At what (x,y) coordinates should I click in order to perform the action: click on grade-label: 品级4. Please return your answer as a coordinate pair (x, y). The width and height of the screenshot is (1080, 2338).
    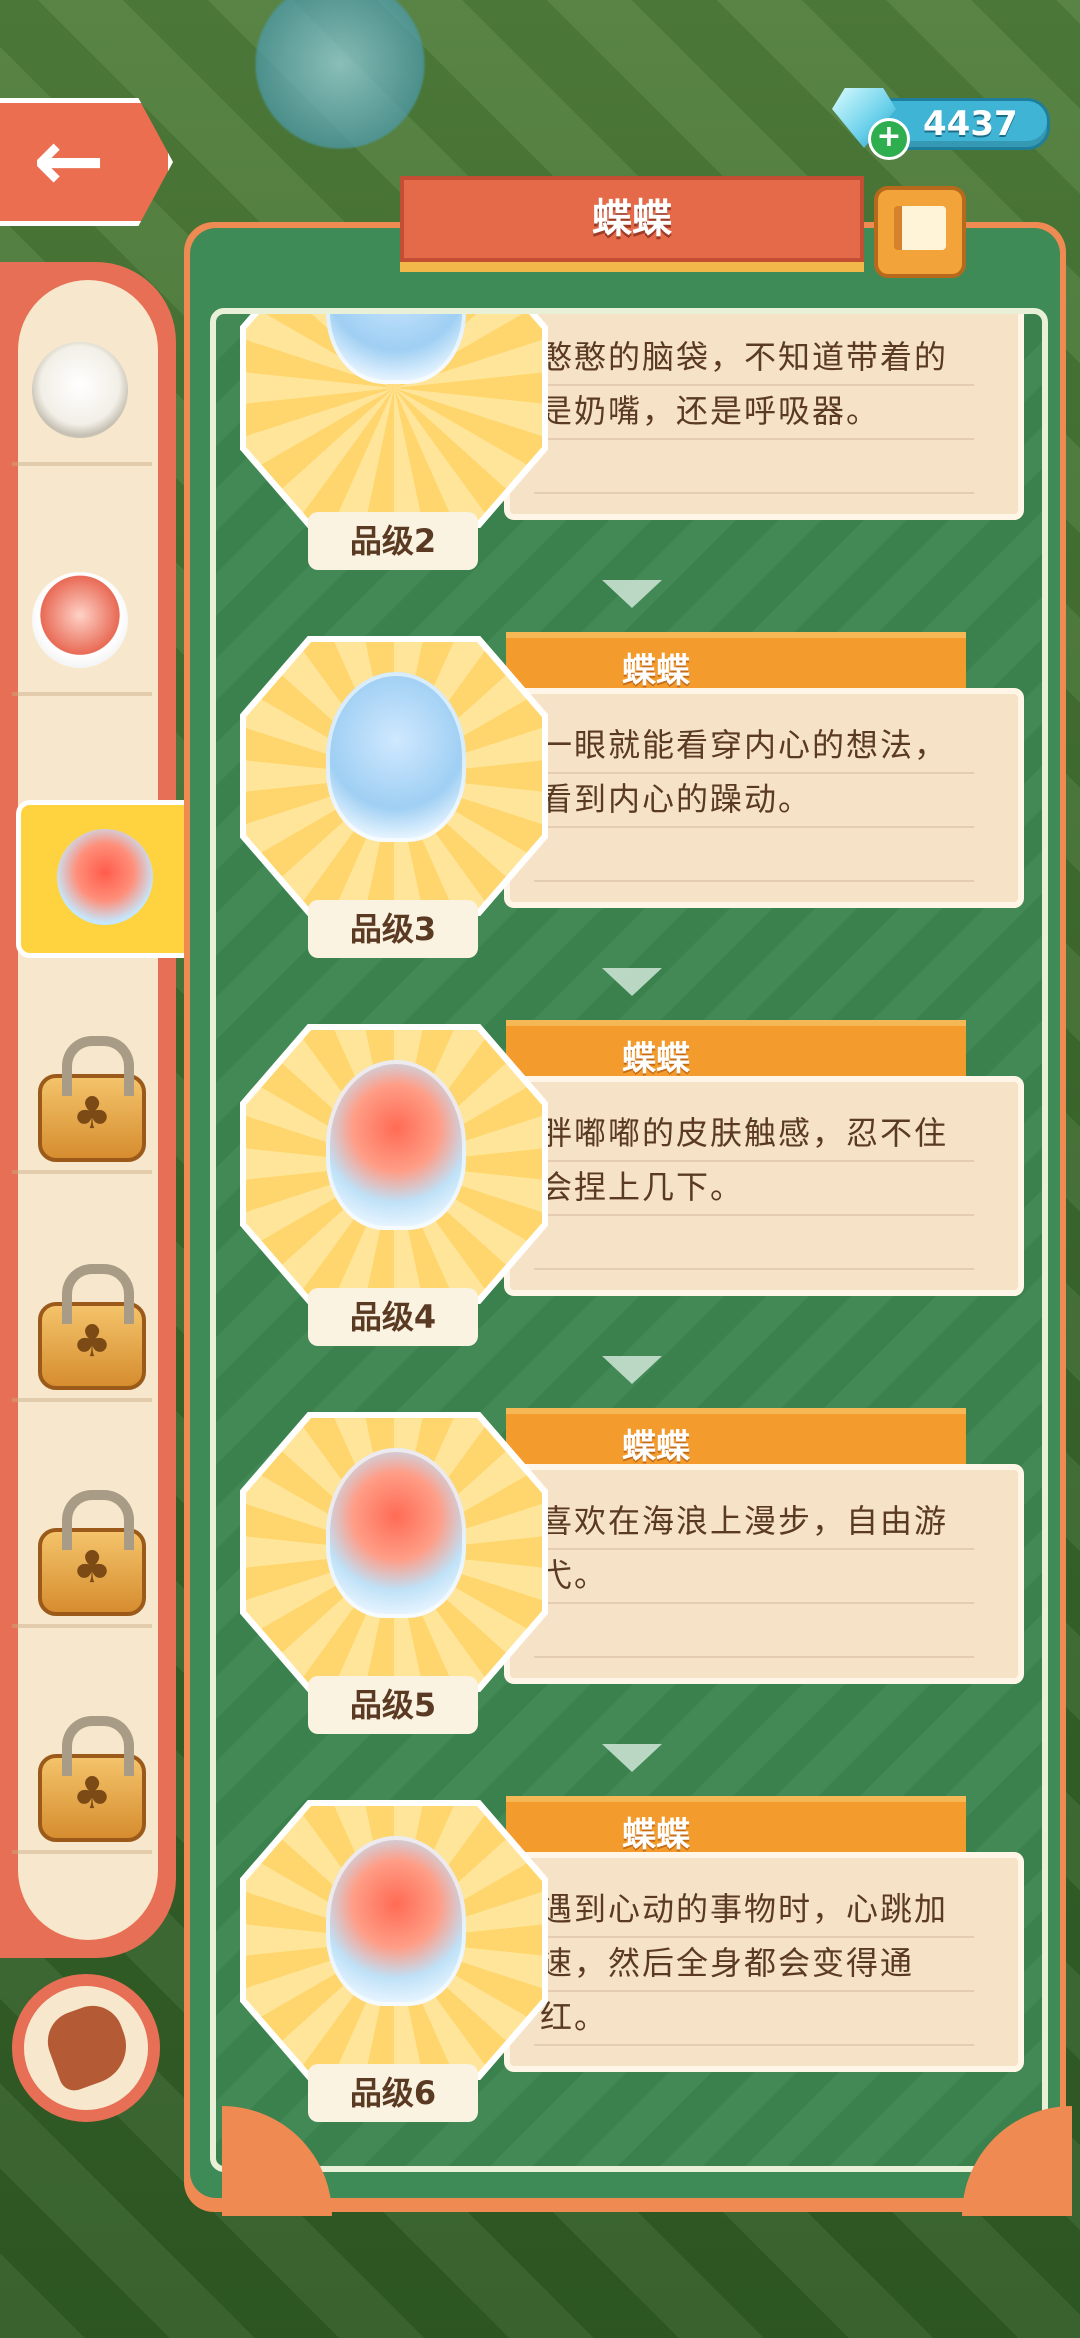
    Looking at the image, I should click on (393, 1317).